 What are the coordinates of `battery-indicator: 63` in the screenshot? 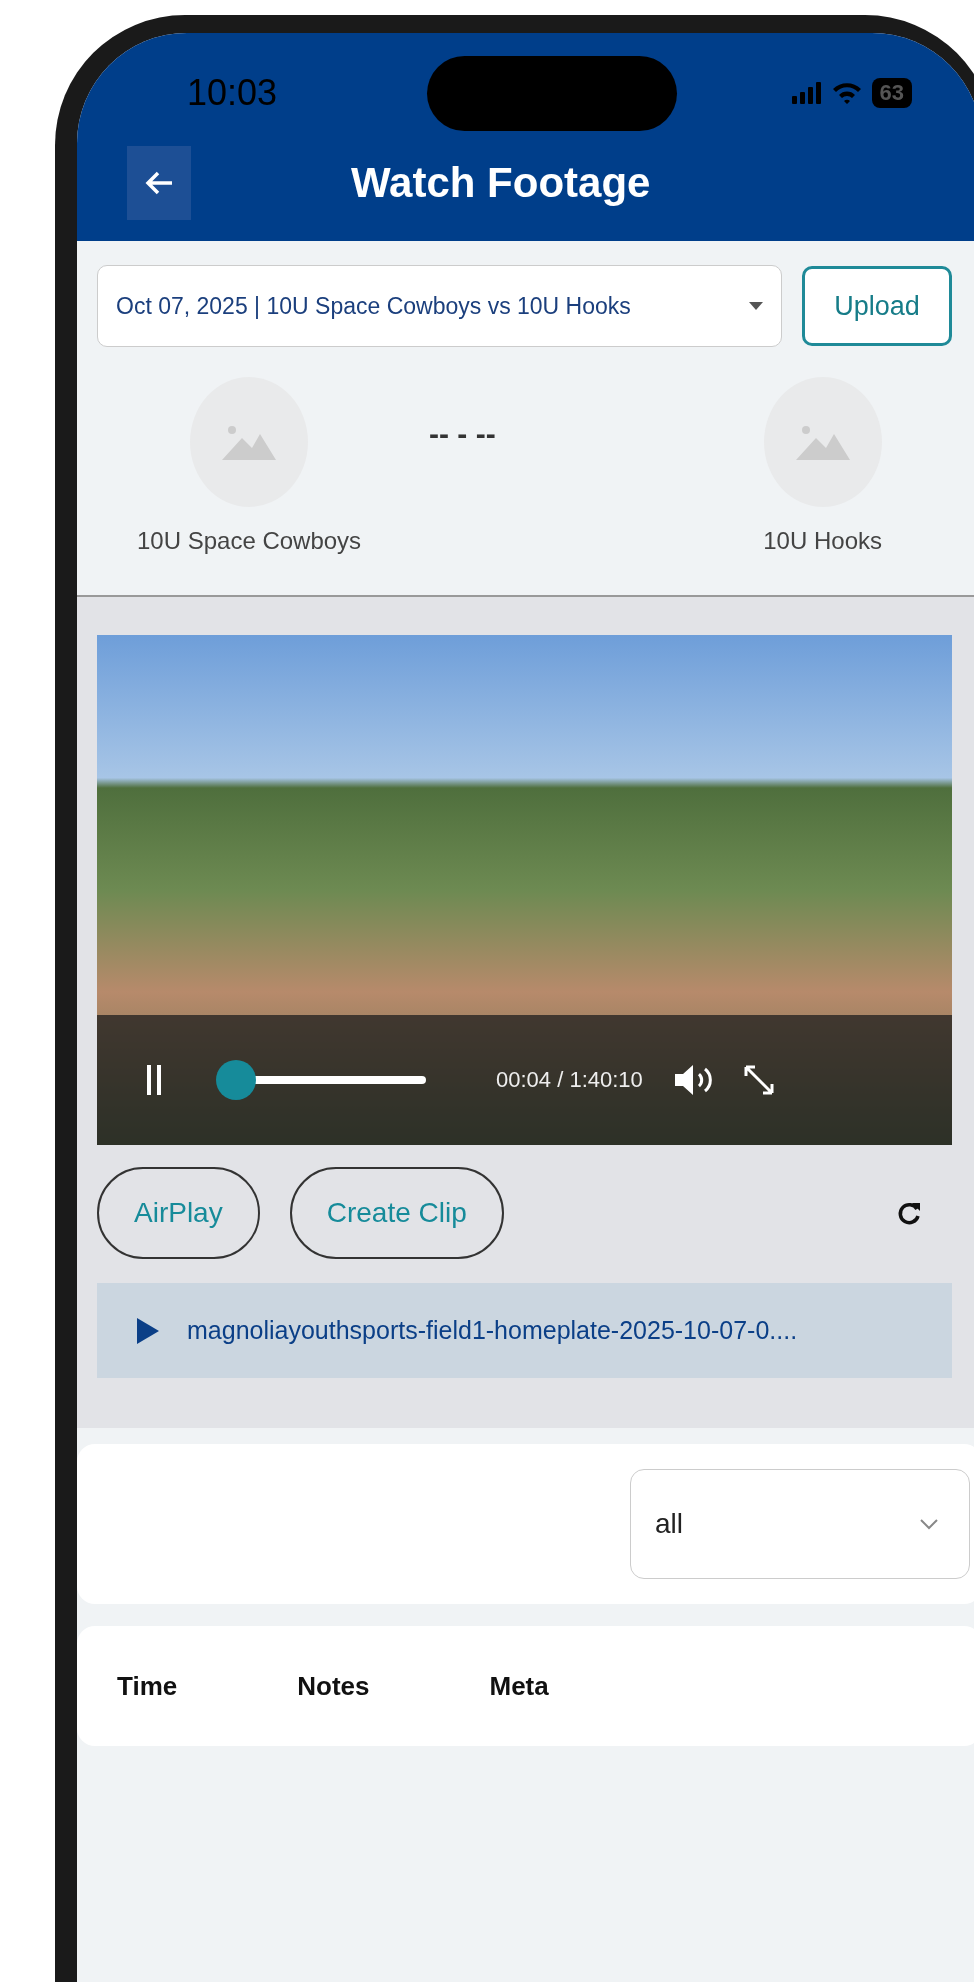 It's located at (891, 93).